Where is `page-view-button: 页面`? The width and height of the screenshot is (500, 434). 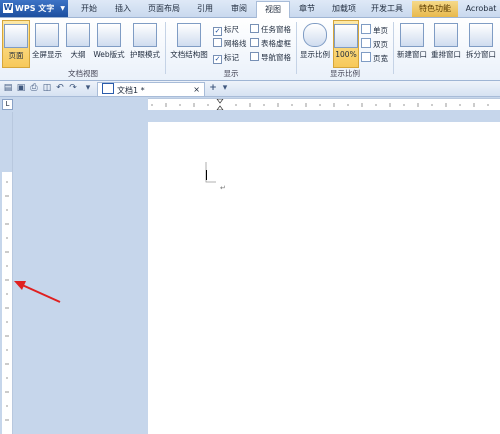
page-view-button: 页面 is located at coordinates (16, 44).